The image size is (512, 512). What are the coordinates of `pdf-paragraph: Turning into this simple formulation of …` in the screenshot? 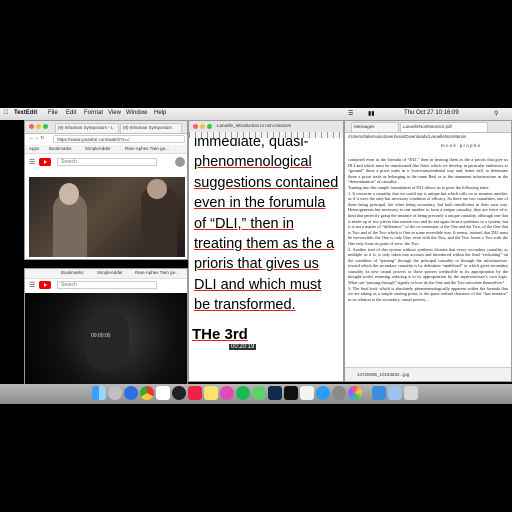 It's located at (419, 187).